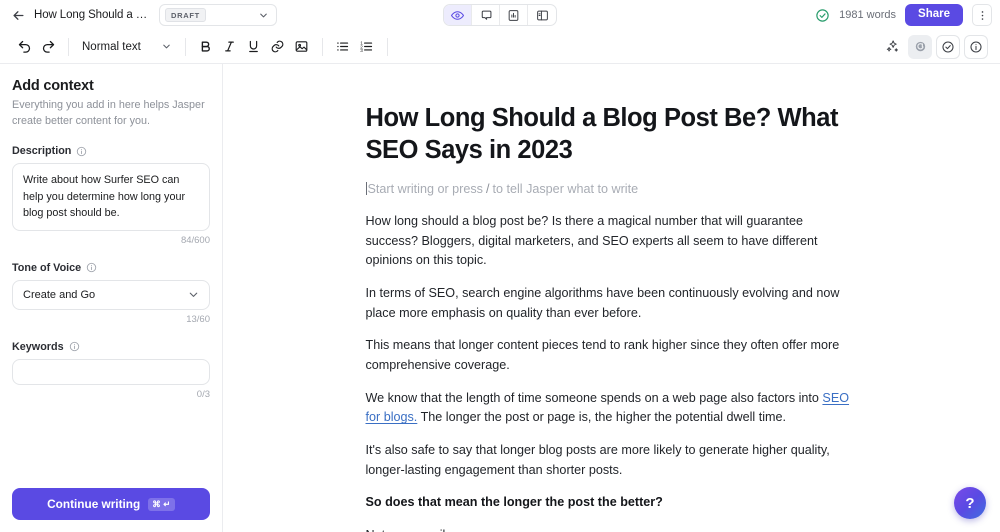 This screenshot has width=1000, height=532. What do you see at coordinates (38, 346) in the screenshot?
I see `keywords-label: Keywords` at bounding box center [38, 346].